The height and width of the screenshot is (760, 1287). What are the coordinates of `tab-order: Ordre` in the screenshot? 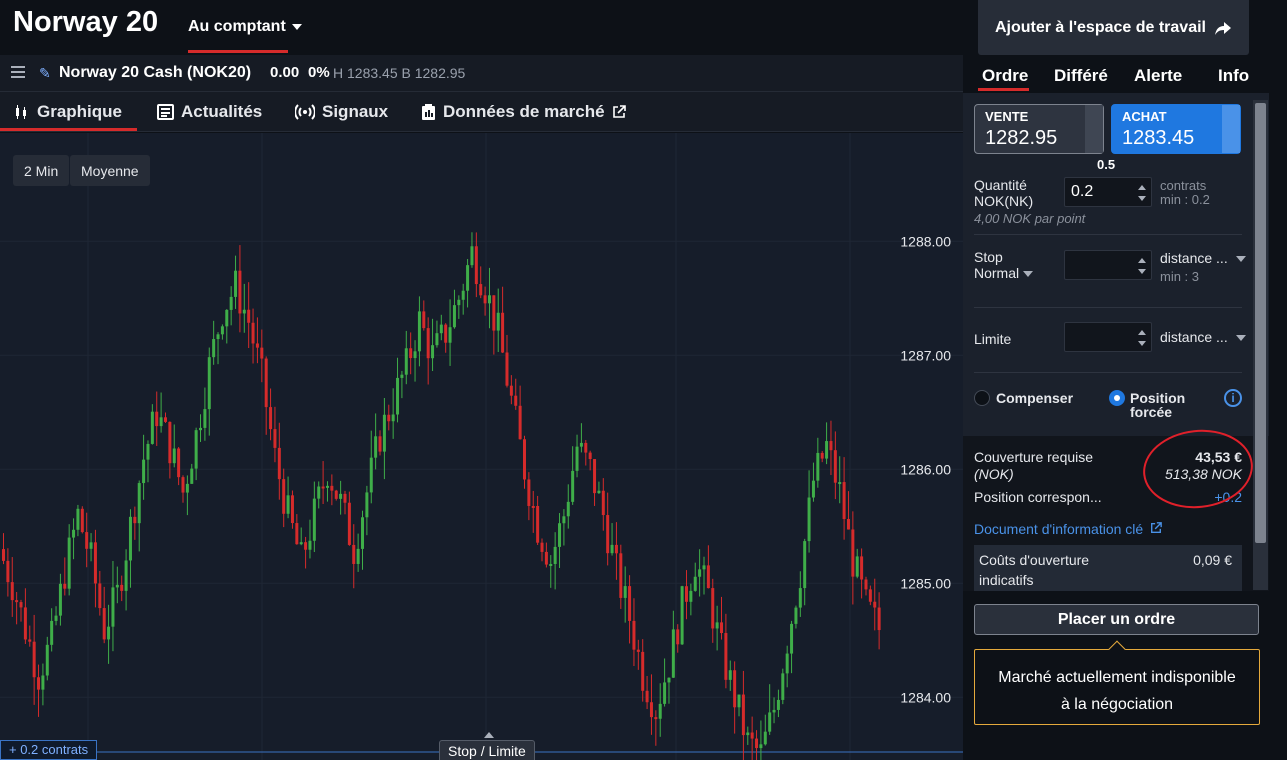 It's located at (1005, 76).